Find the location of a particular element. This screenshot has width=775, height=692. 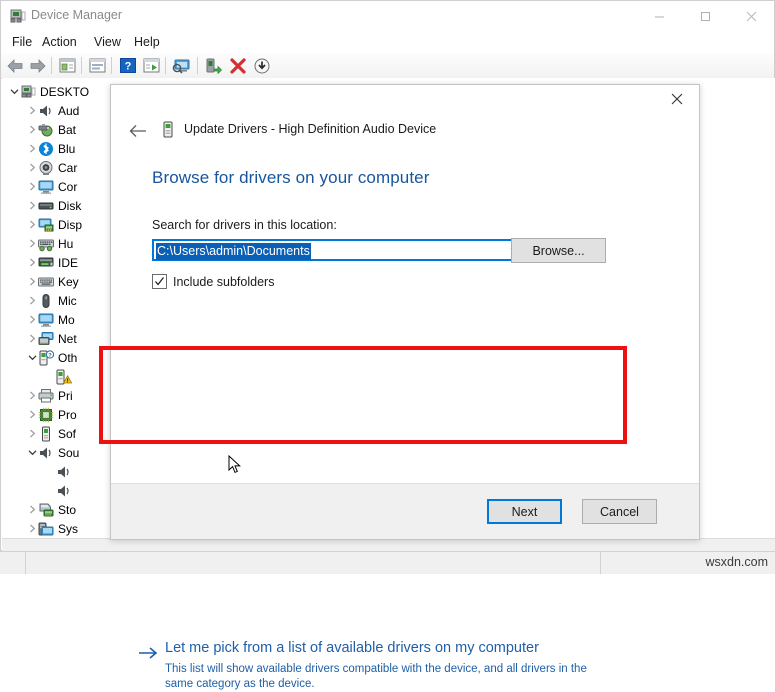

tree-item-disp: Disp is located at coordinates (54, 224).